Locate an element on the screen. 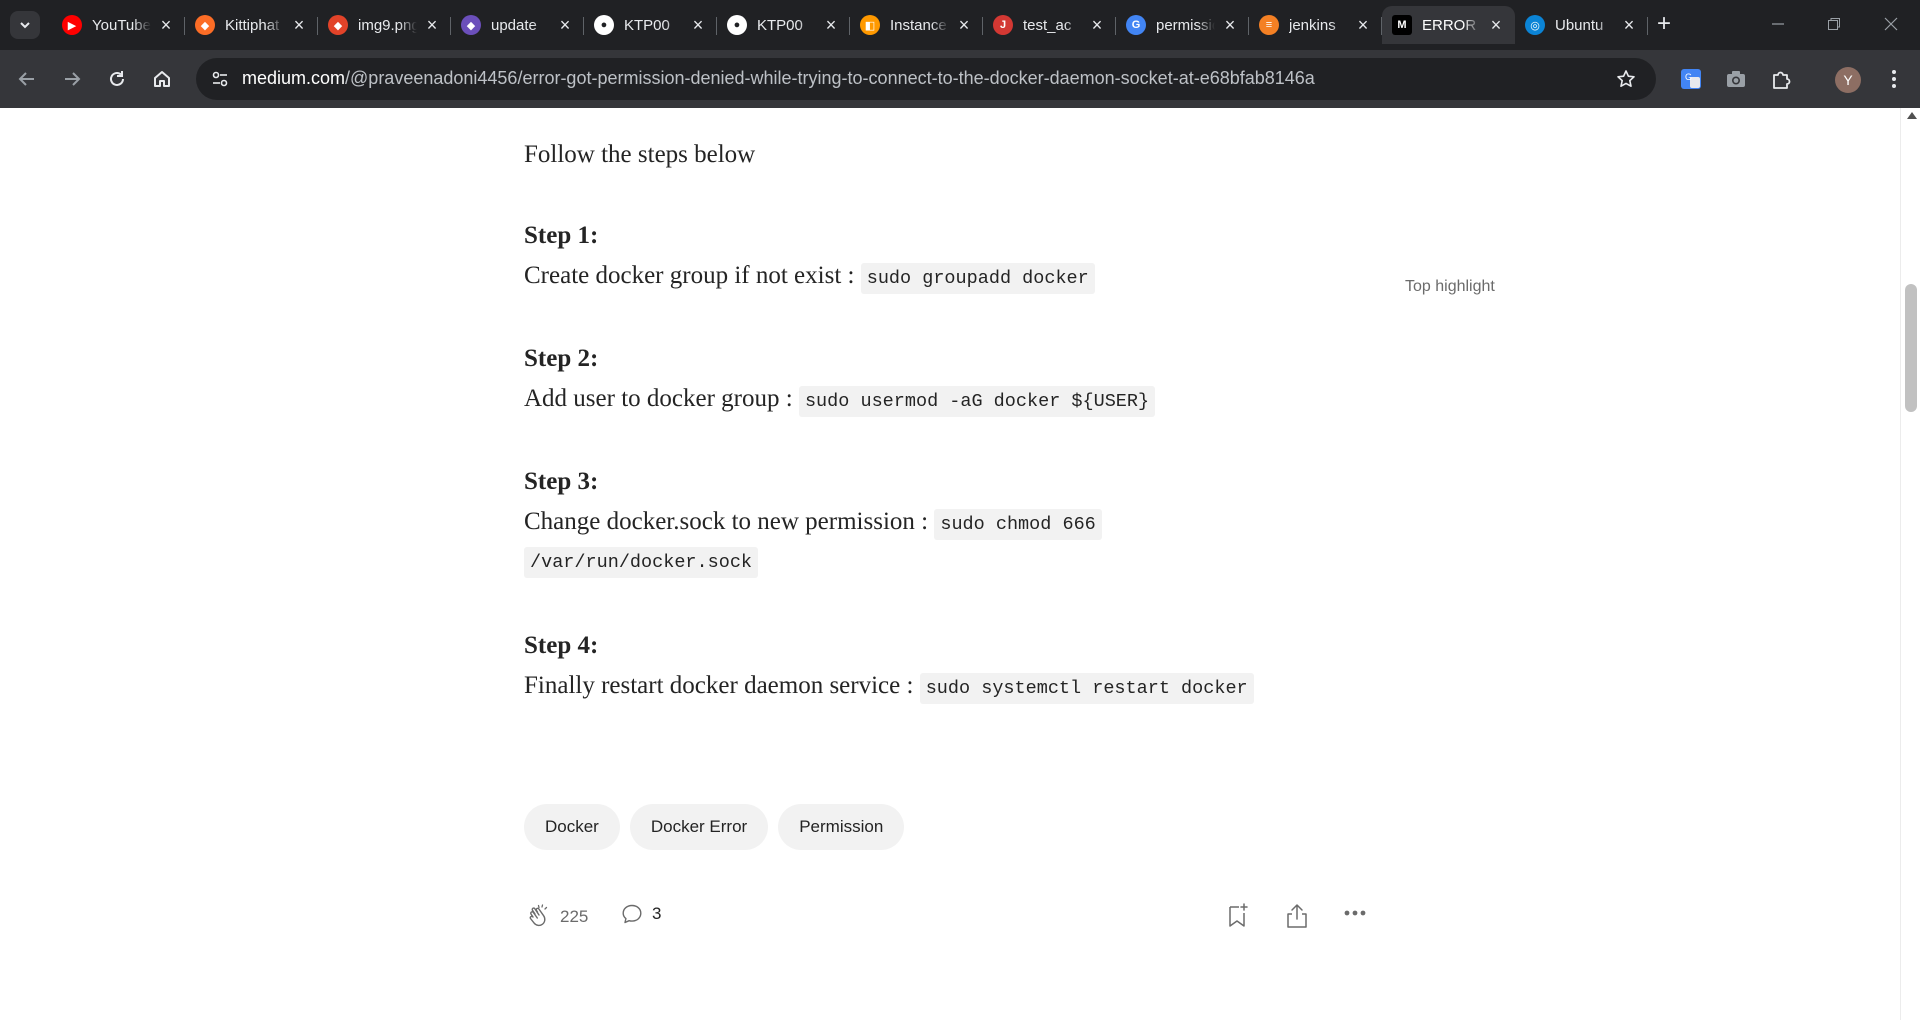 The width and height of the screenshot is (1920, 1020). new-tab-button: + is located at coordinates (1664, 24).